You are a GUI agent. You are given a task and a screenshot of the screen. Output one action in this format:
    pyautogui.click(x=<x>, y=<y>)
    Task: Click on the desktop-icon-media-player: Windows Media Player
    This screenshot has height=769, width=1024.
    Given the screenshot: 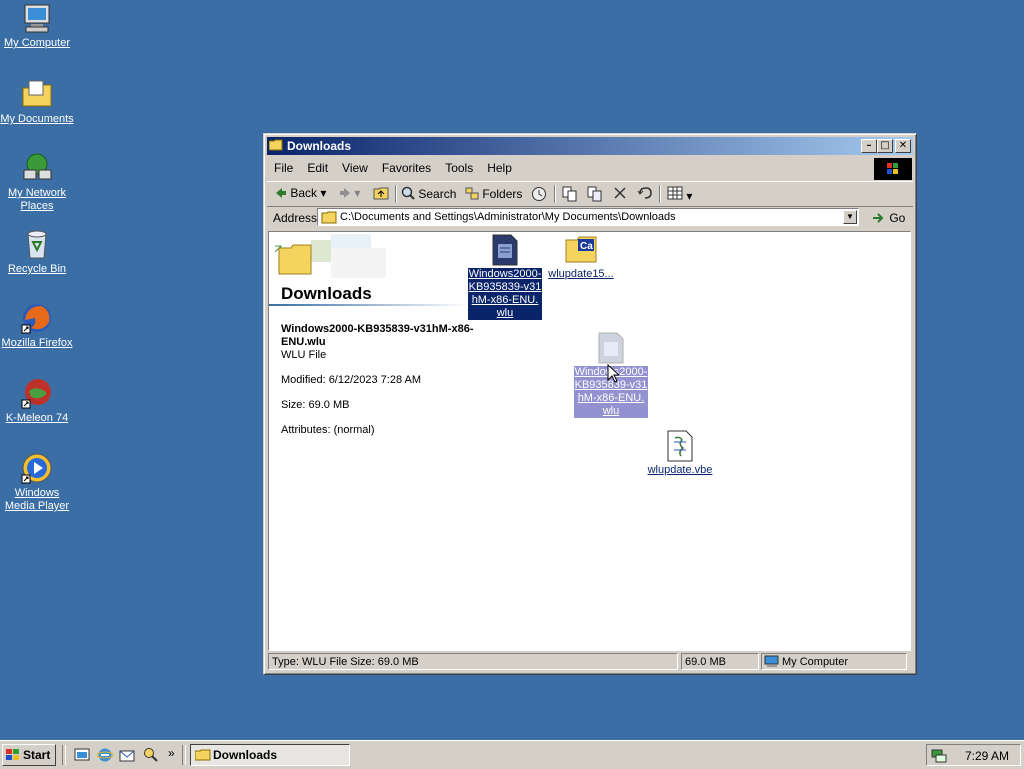 What is the action you would take?
    pyautogui.click(x=37, y=482)
    